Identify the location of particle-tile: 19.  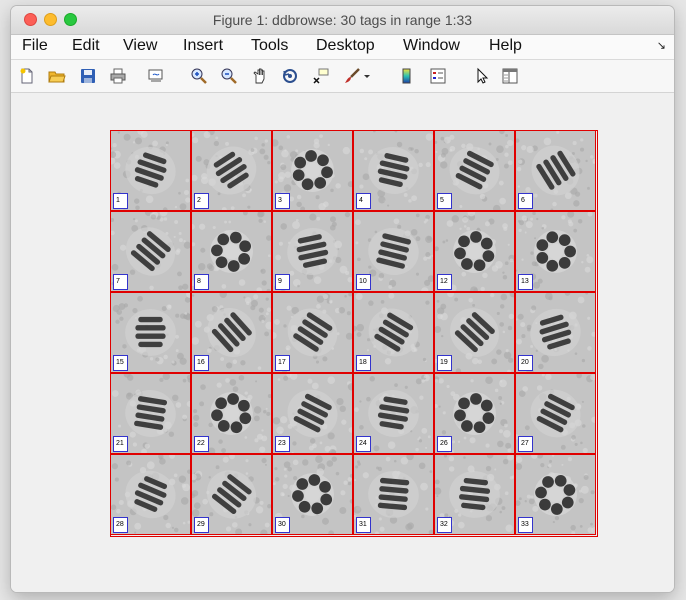
(474, 332).